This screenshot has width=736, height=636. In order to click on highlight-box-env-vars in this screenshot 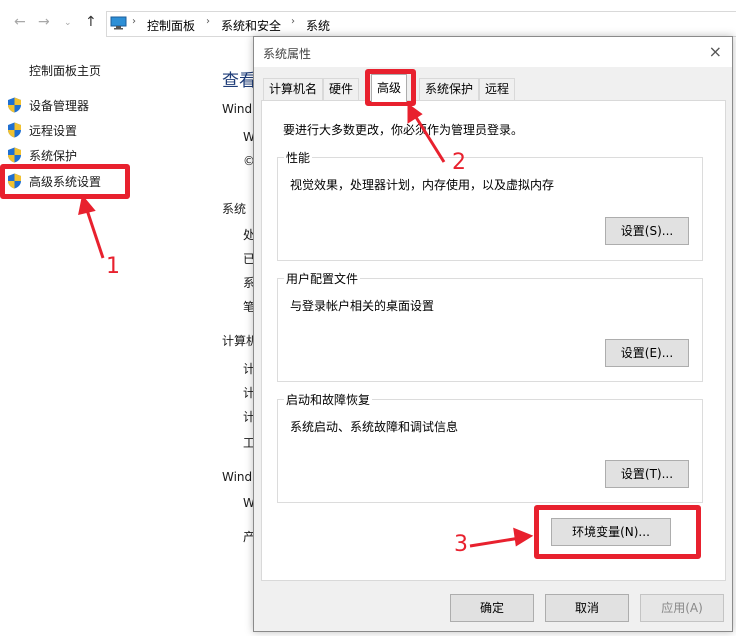, I will do `click(617, 532)`.